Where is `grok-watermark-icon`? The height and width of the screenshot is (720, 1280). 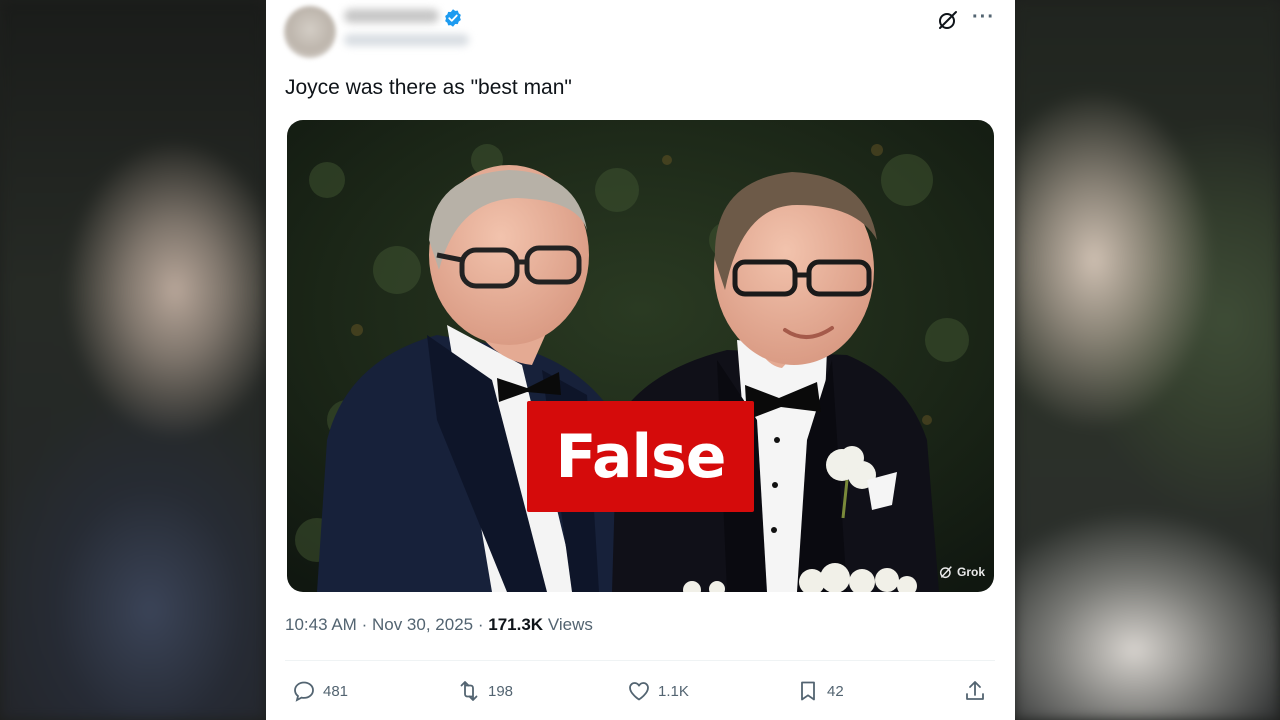
grok-watermark-icon is located at coordinates (945, 572).